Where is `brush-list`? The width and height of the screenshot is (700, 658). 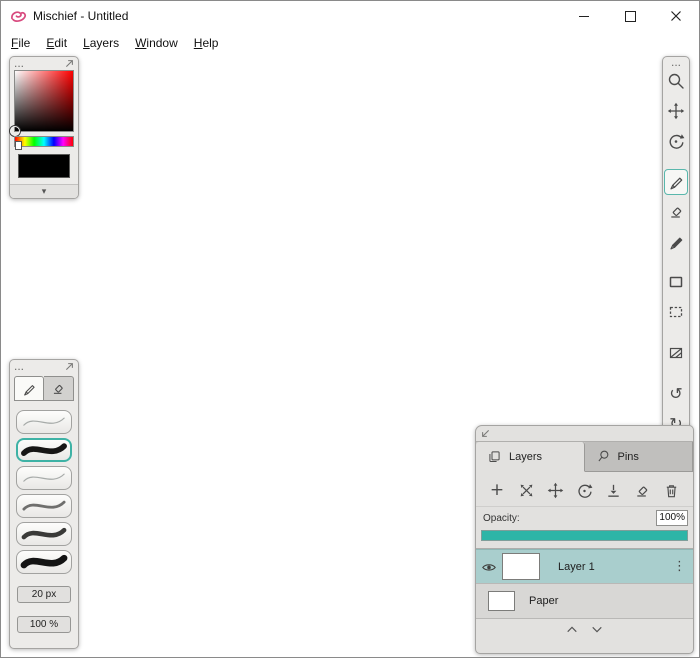
brush-list is located at coordinates (44, 492).